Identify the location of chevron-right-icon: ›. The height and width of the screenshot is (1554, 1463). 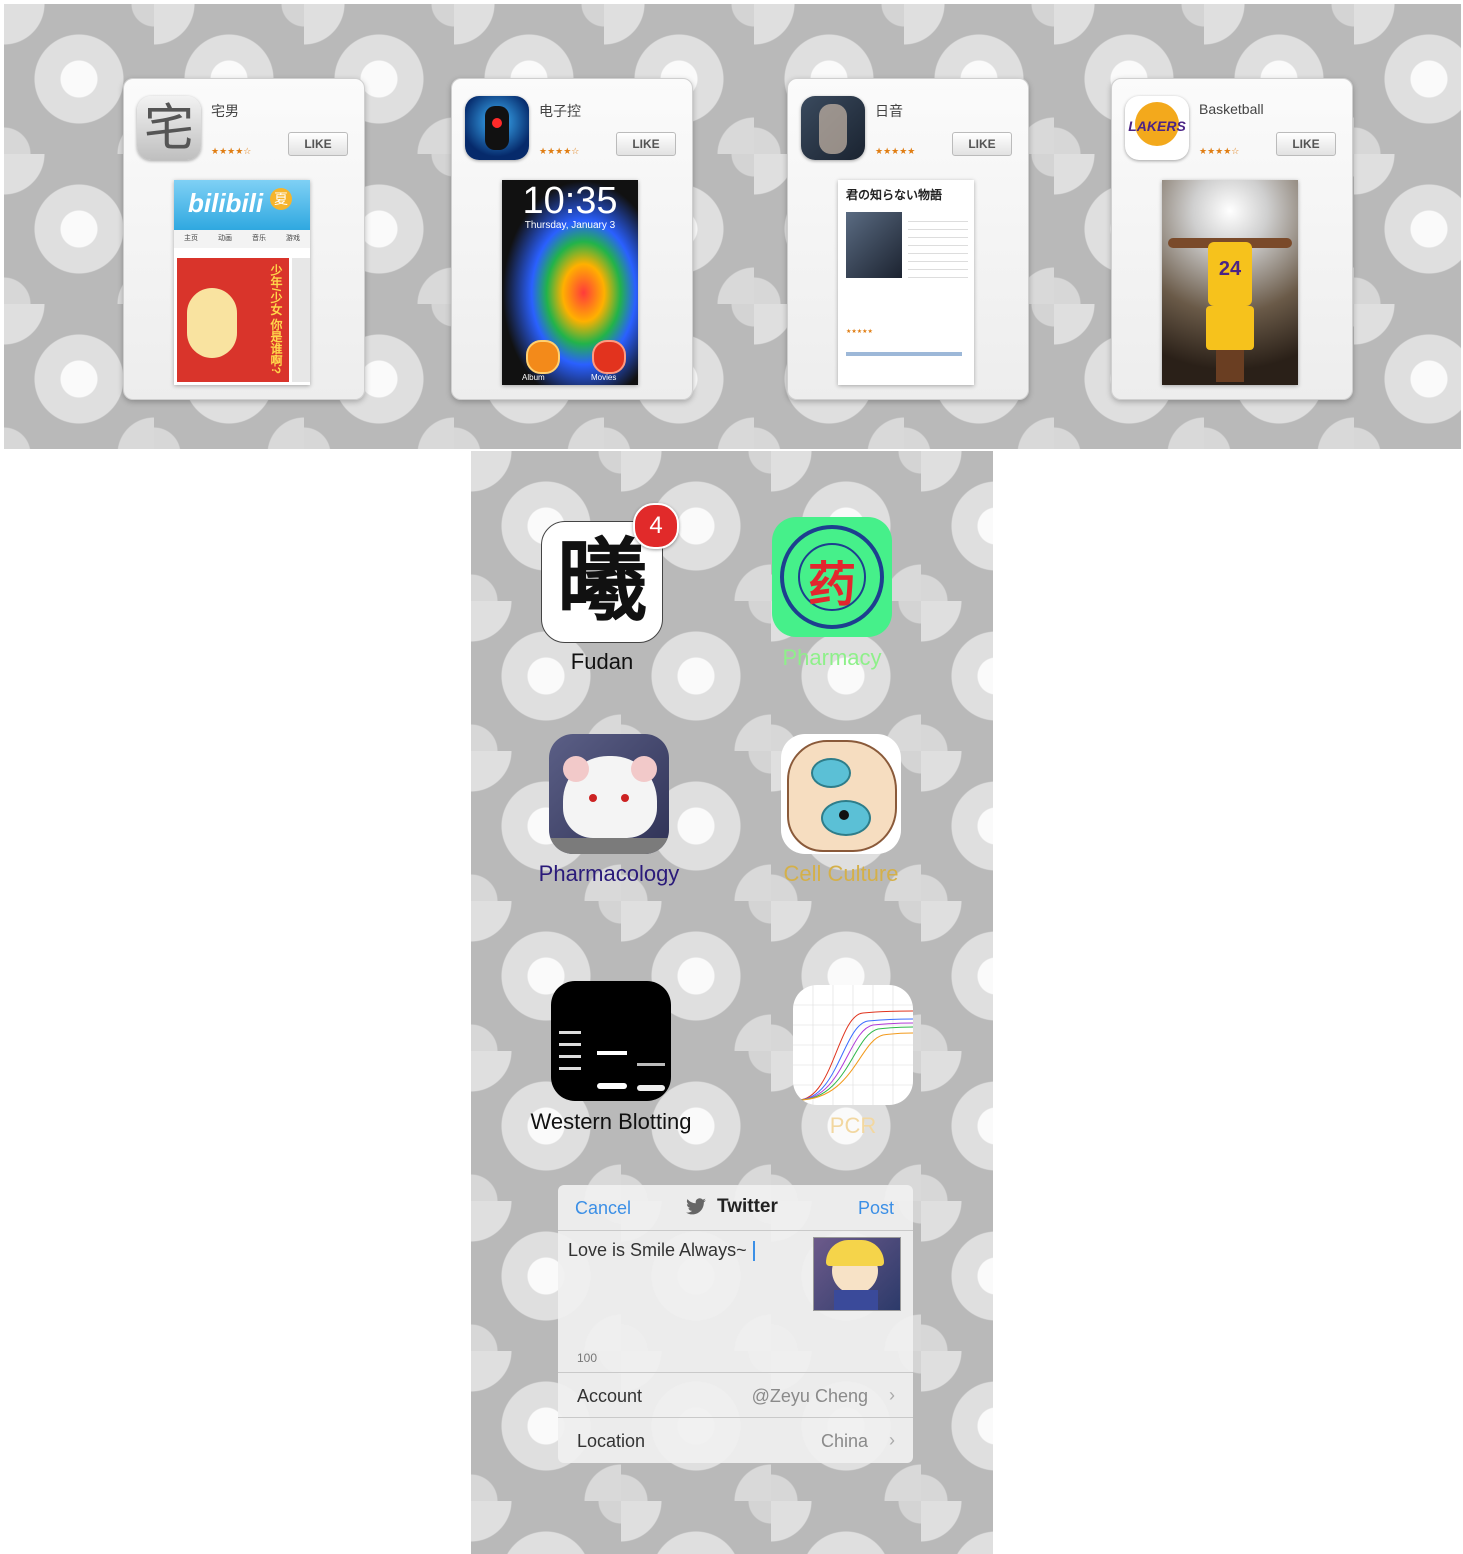
(892, 1395).